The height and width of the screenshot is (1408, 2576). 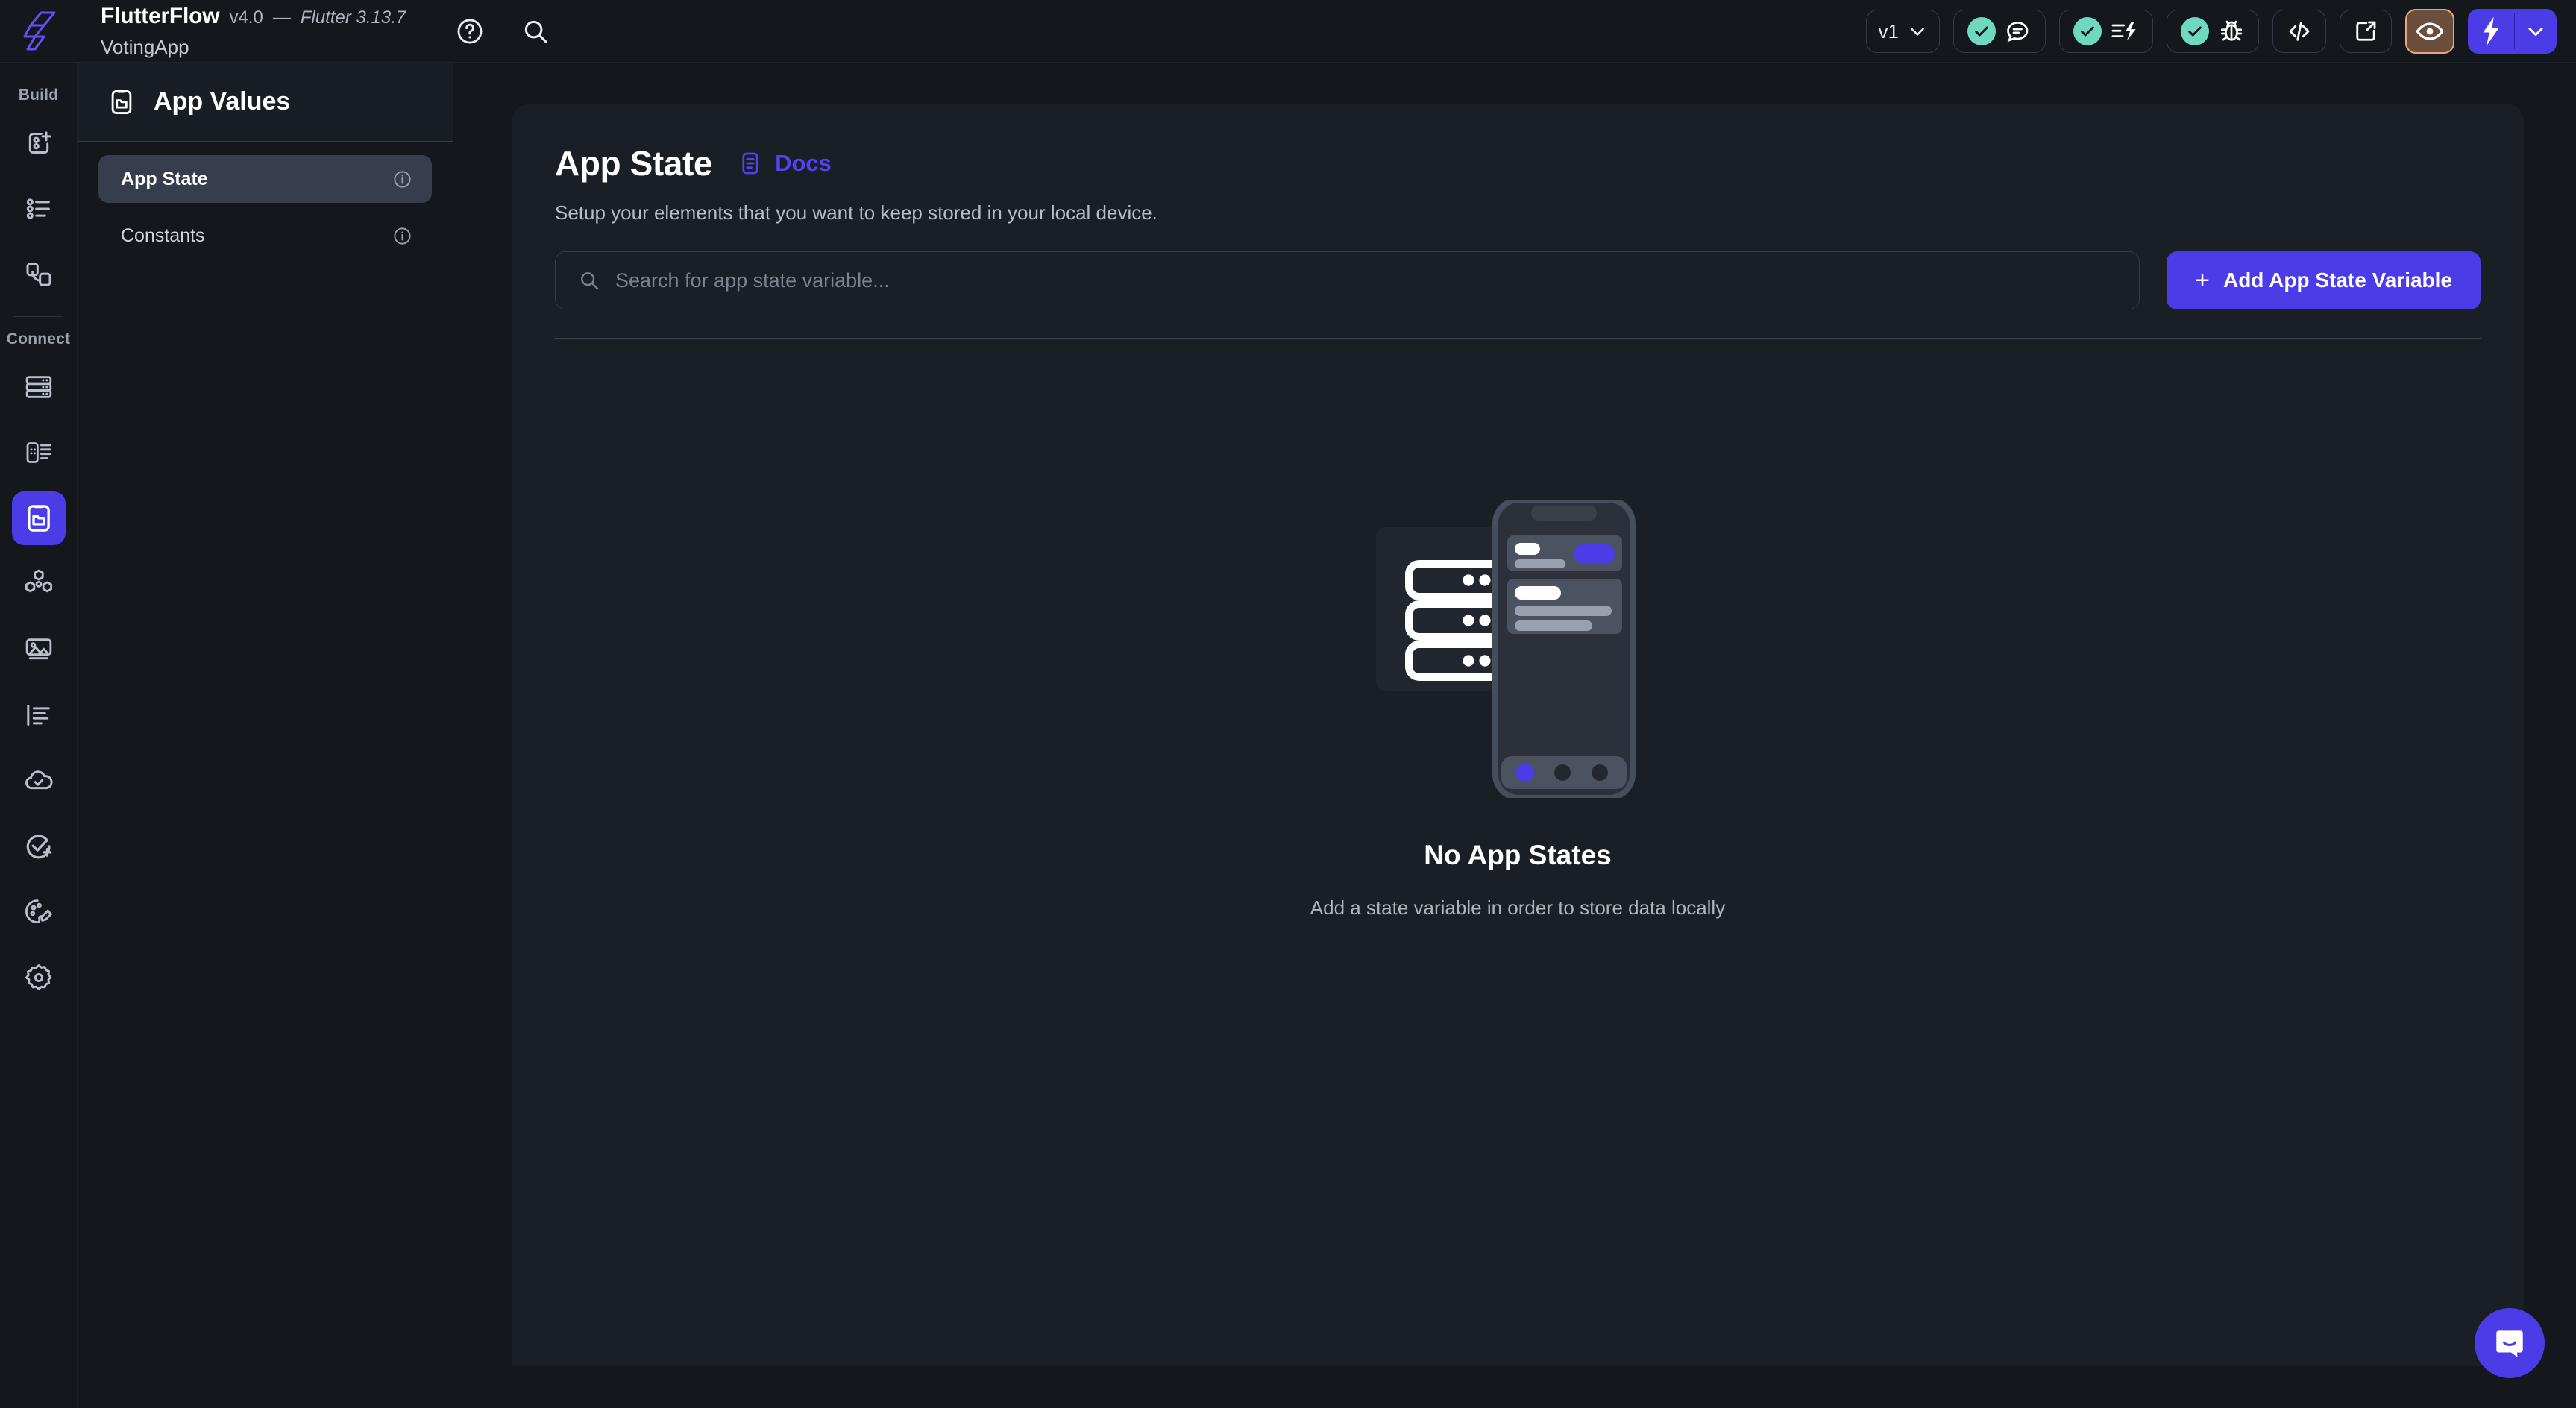 I want to click on search-box, so click(x=1348, y=280).